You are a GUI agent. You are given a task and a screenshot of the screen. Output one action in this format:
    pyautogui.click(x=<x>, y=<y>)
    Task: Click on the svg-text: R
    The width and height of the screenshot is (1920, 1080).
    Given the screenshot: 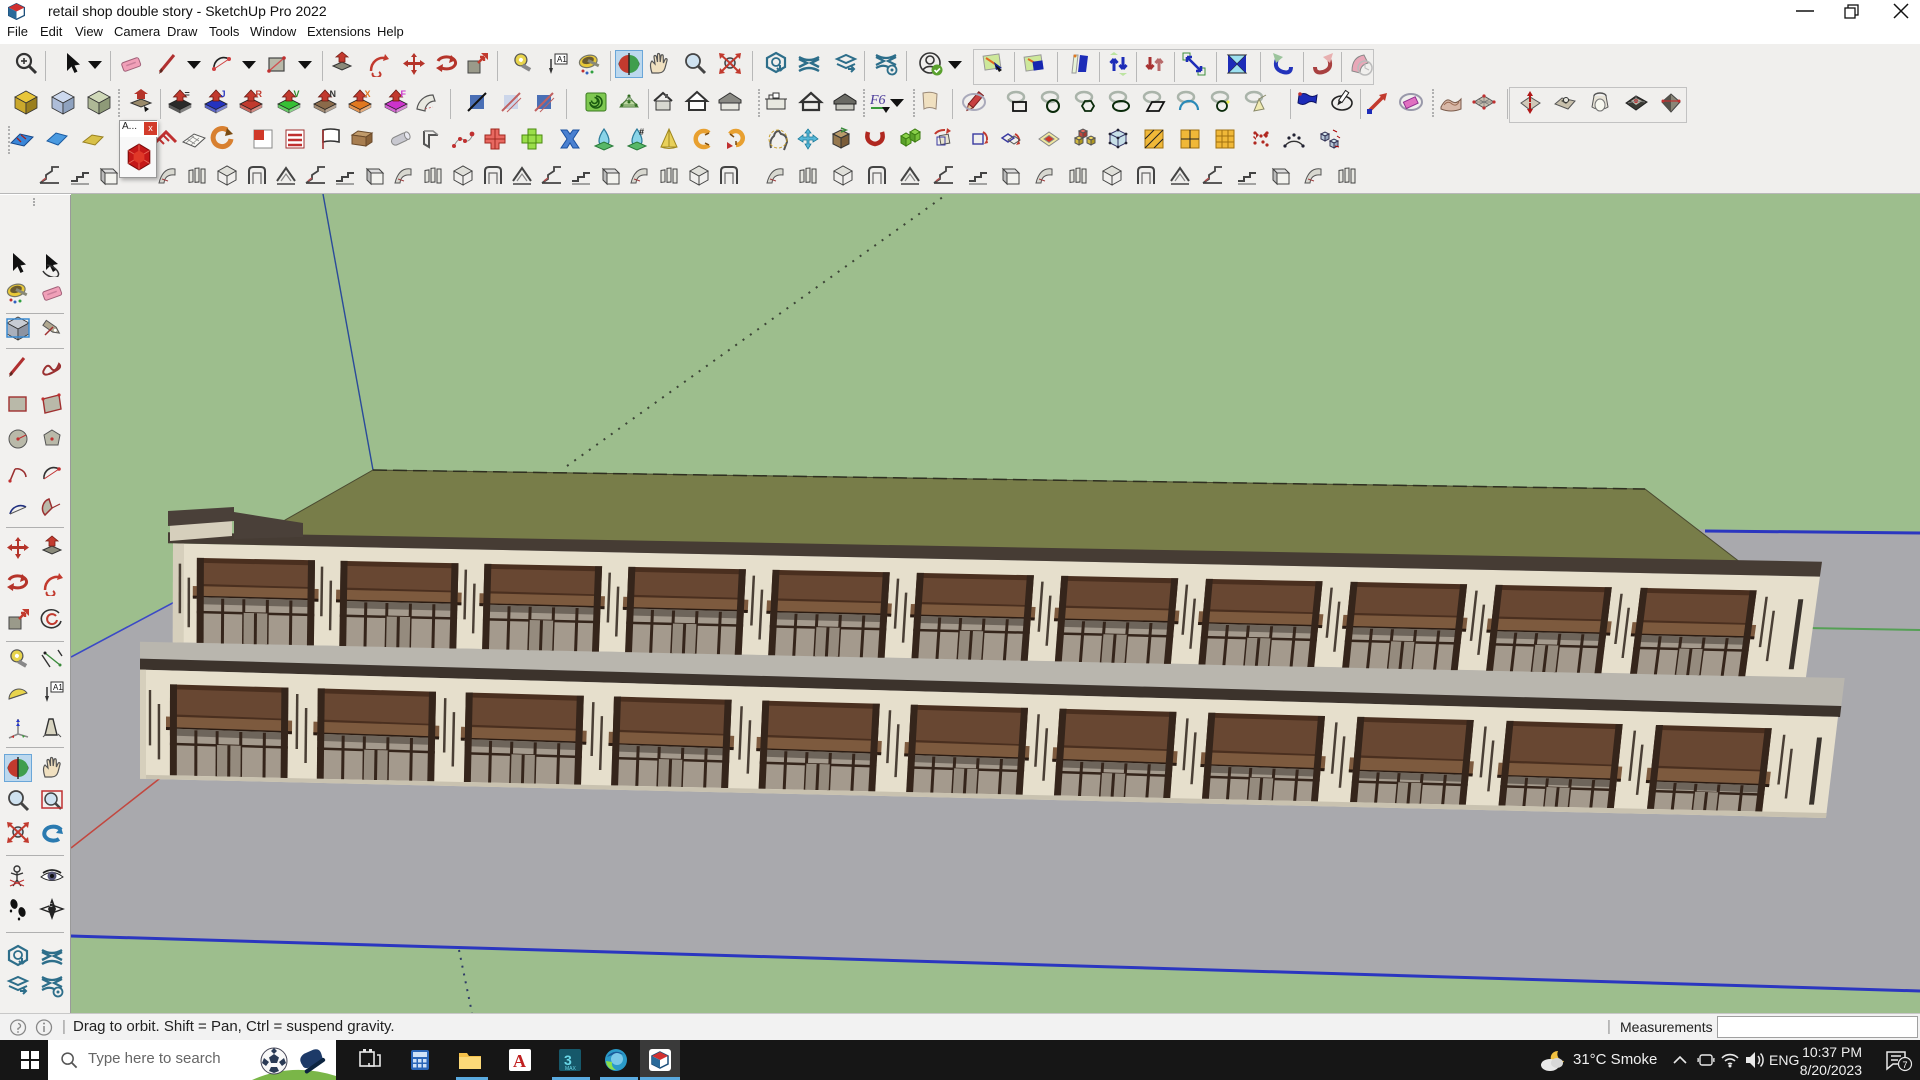 What is the action you would take?
    pyautogui.click(x=259, y=94)
    